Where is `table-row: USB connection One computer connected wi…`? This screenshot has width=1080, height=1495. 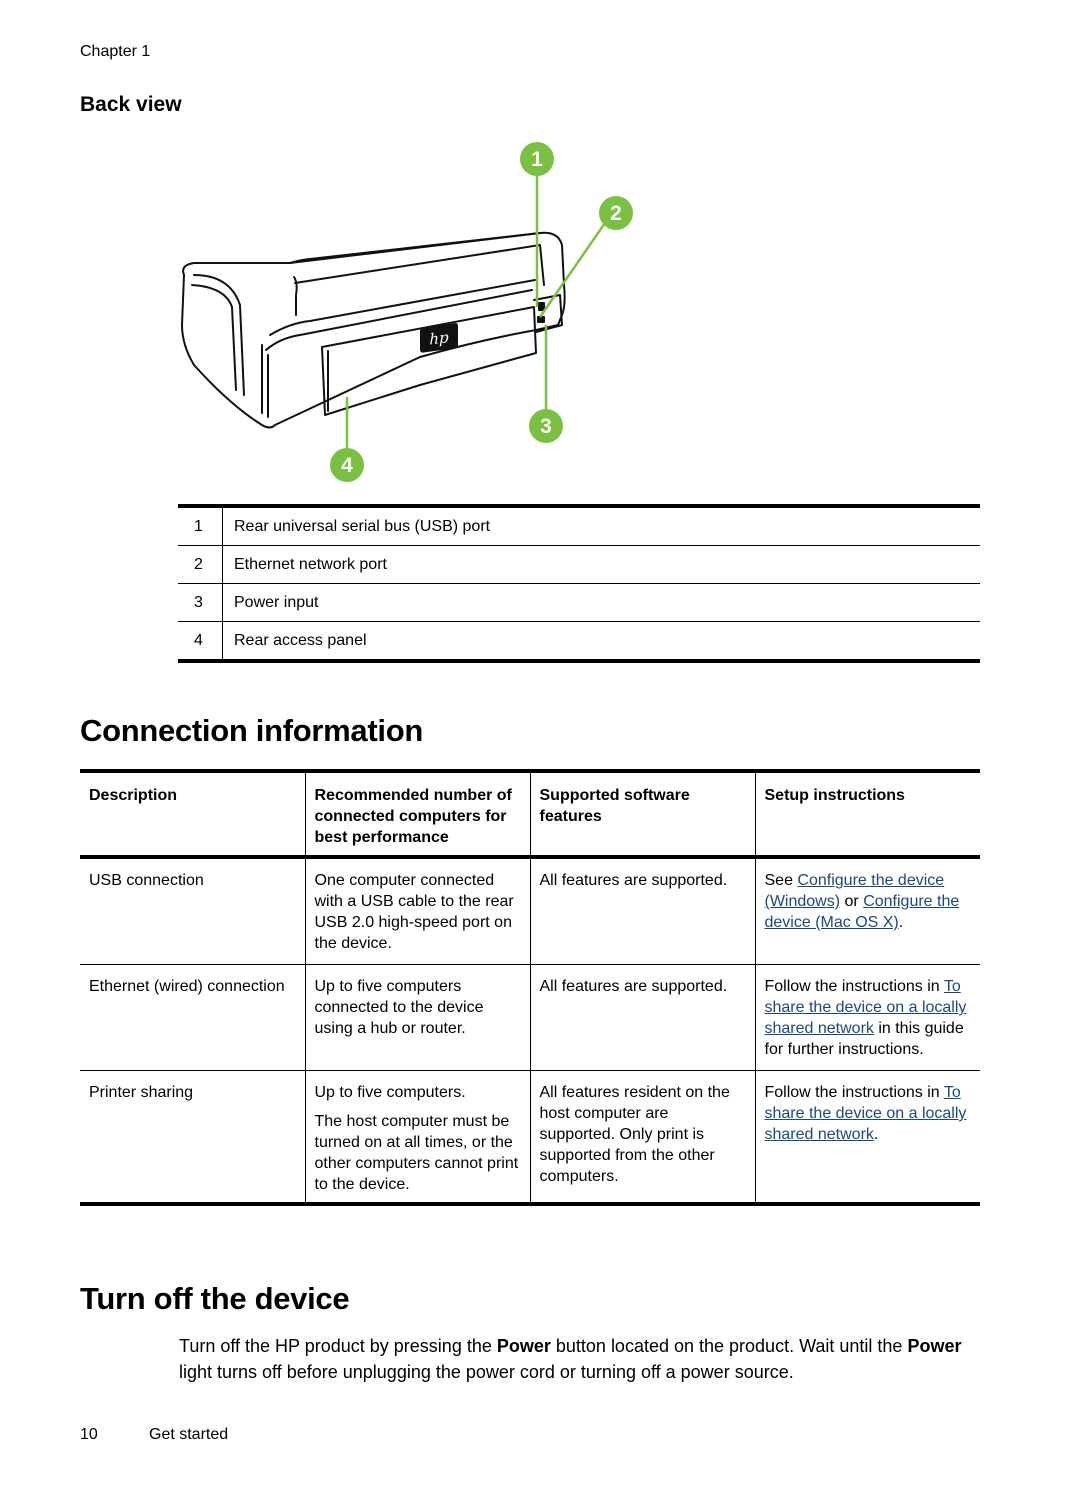 table-row: USB connection One computer connected wi… is located at coordinates (530, 911).